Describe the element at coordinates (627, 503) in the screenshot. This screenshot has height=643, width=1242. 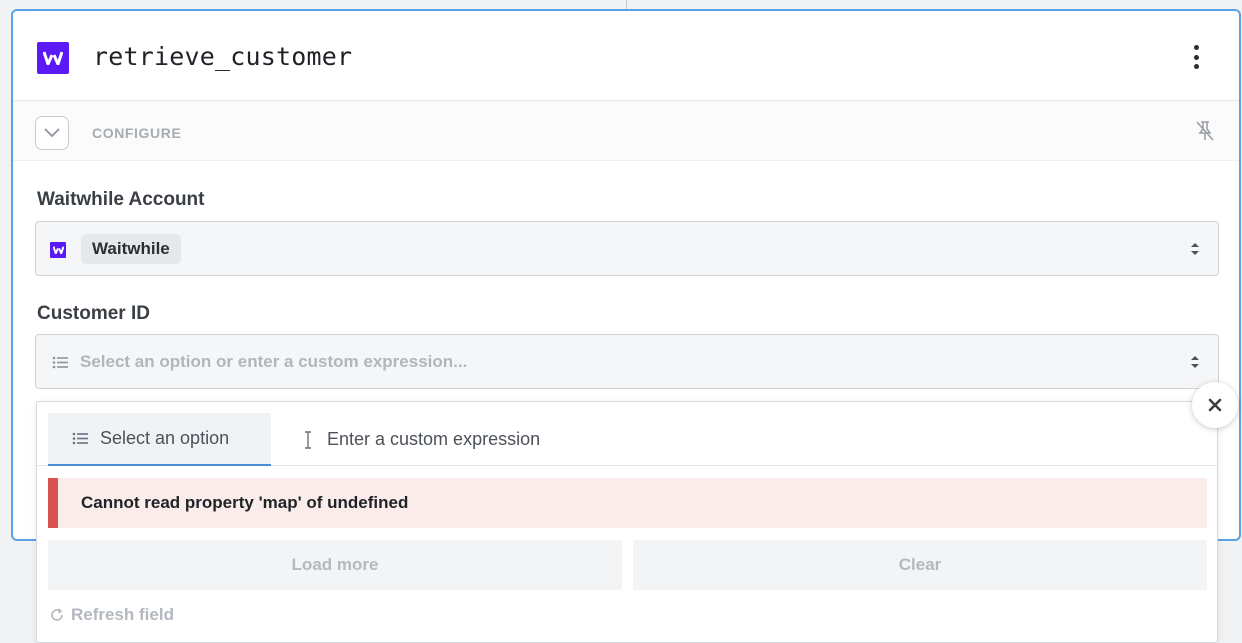
I see `error-message: Cannot read property 'map' of undefined` at that location.